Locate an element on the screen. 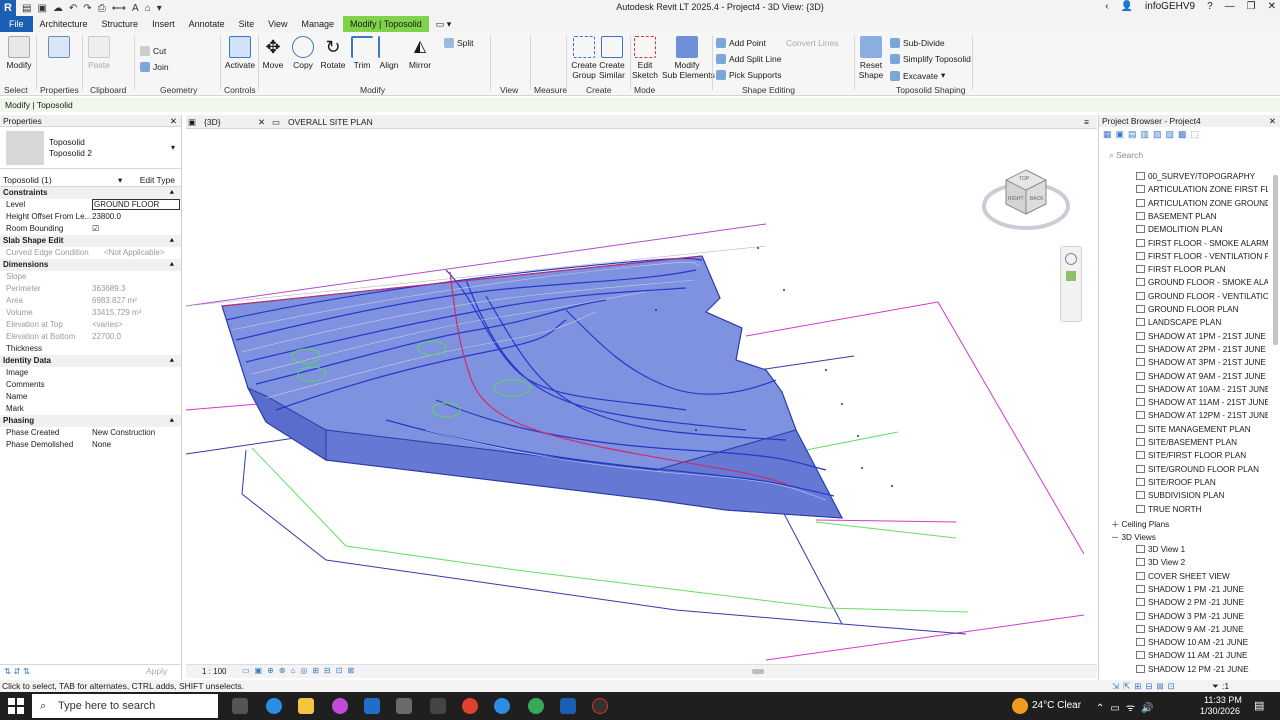 The height and width of the screenshot is (720, 1280). tab-site: Site is located at coordinates (247, 24).